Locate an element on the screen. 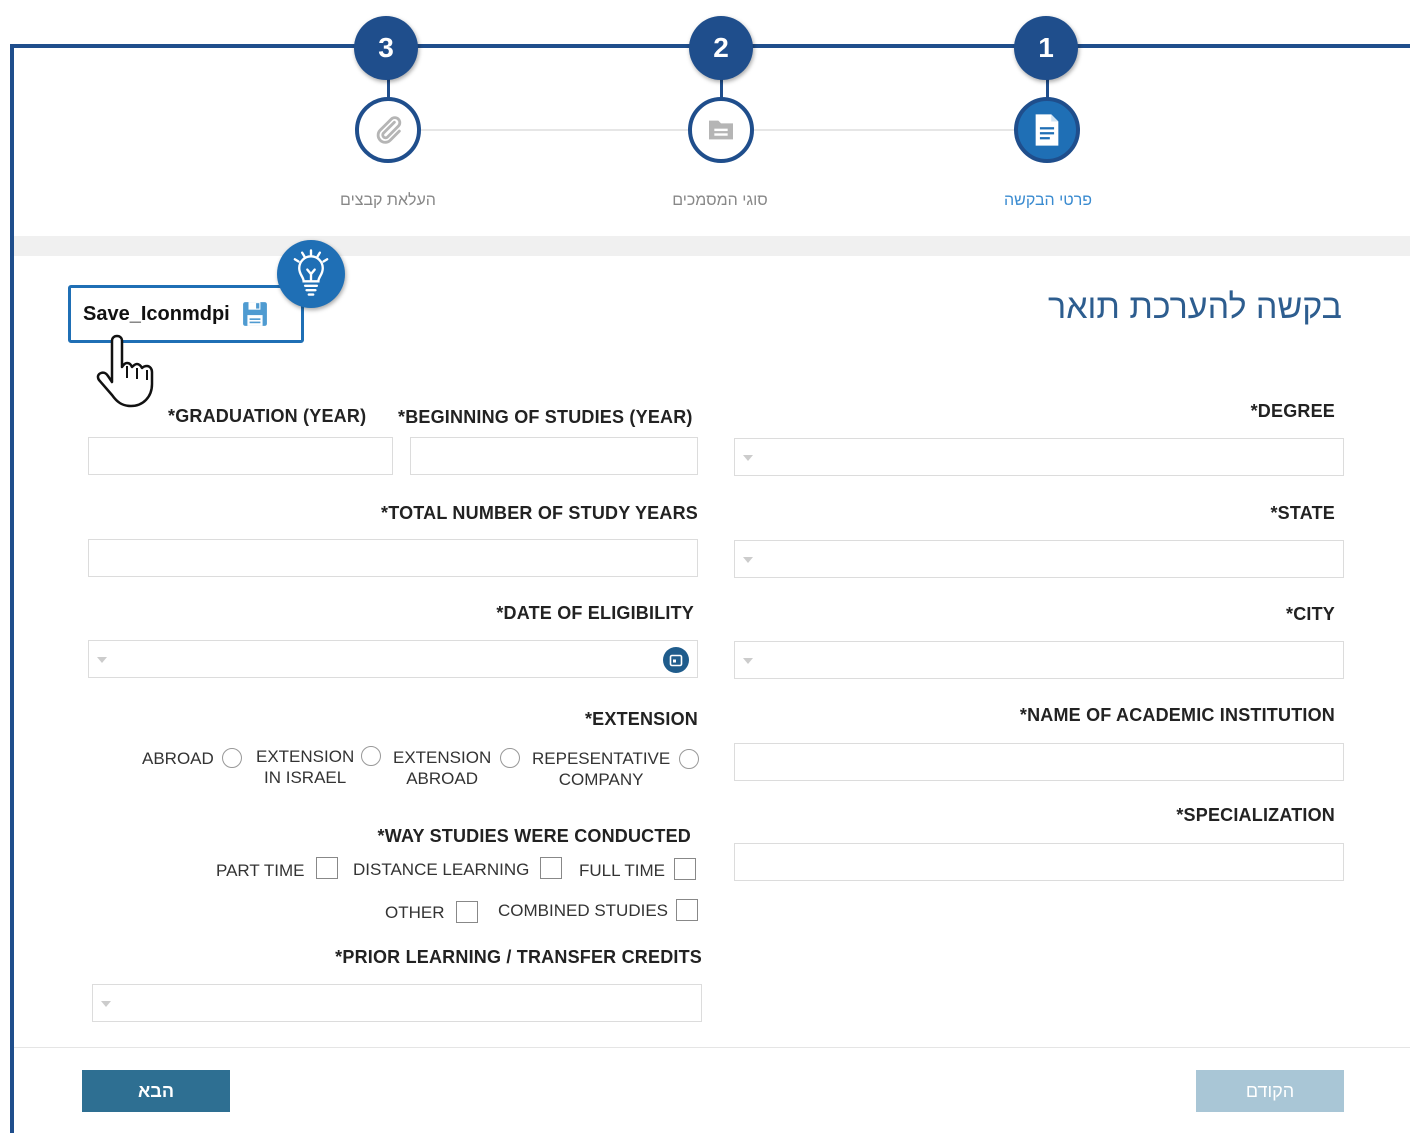 The width and height of the screenshot is (1410, 1133). study-mode-label: *WAY STUDIES WERE CONDUCTED is located at coordinates (534, 836).